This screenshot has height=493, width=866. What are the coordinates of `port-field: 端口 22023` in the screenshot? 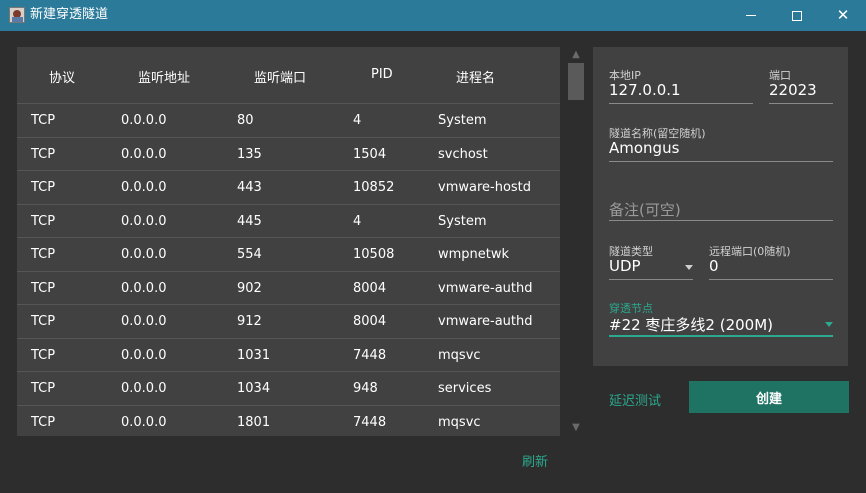 It's located at (801, 86).